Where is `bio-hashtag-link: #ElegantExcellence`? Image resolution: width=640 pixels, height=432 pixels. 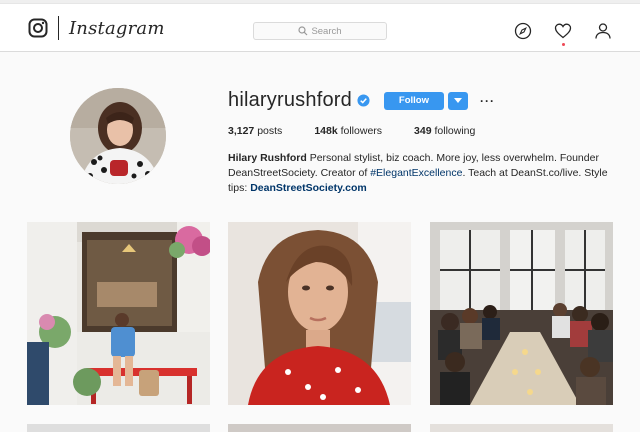
bio-hashtag-link: #ElegantExcellence is located at coordinates (416, 173).